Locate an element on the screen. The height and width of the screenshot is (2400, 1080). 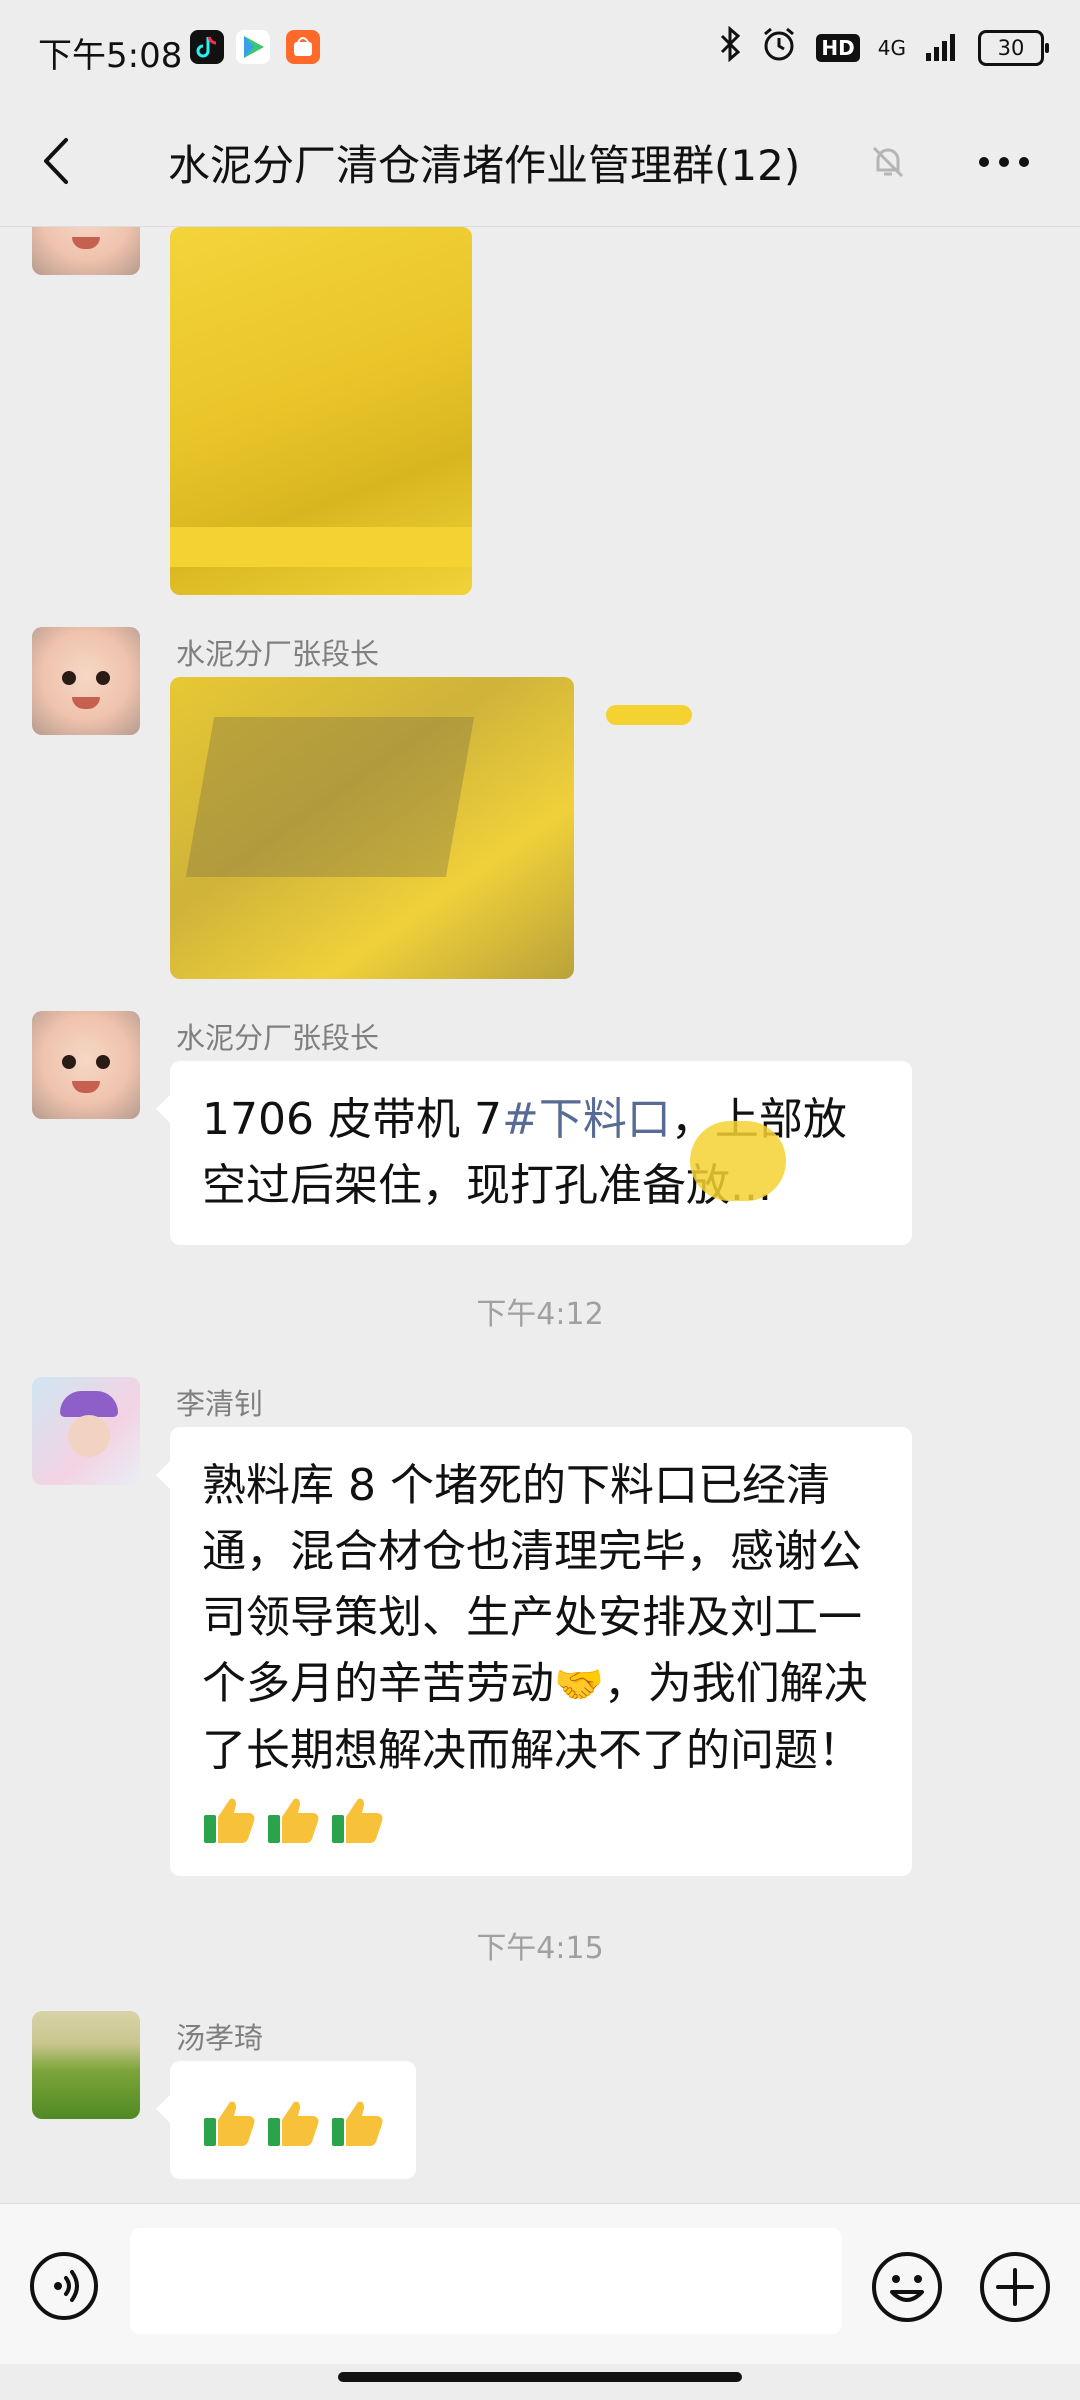
text-message is located at coordinates (286, 2120).